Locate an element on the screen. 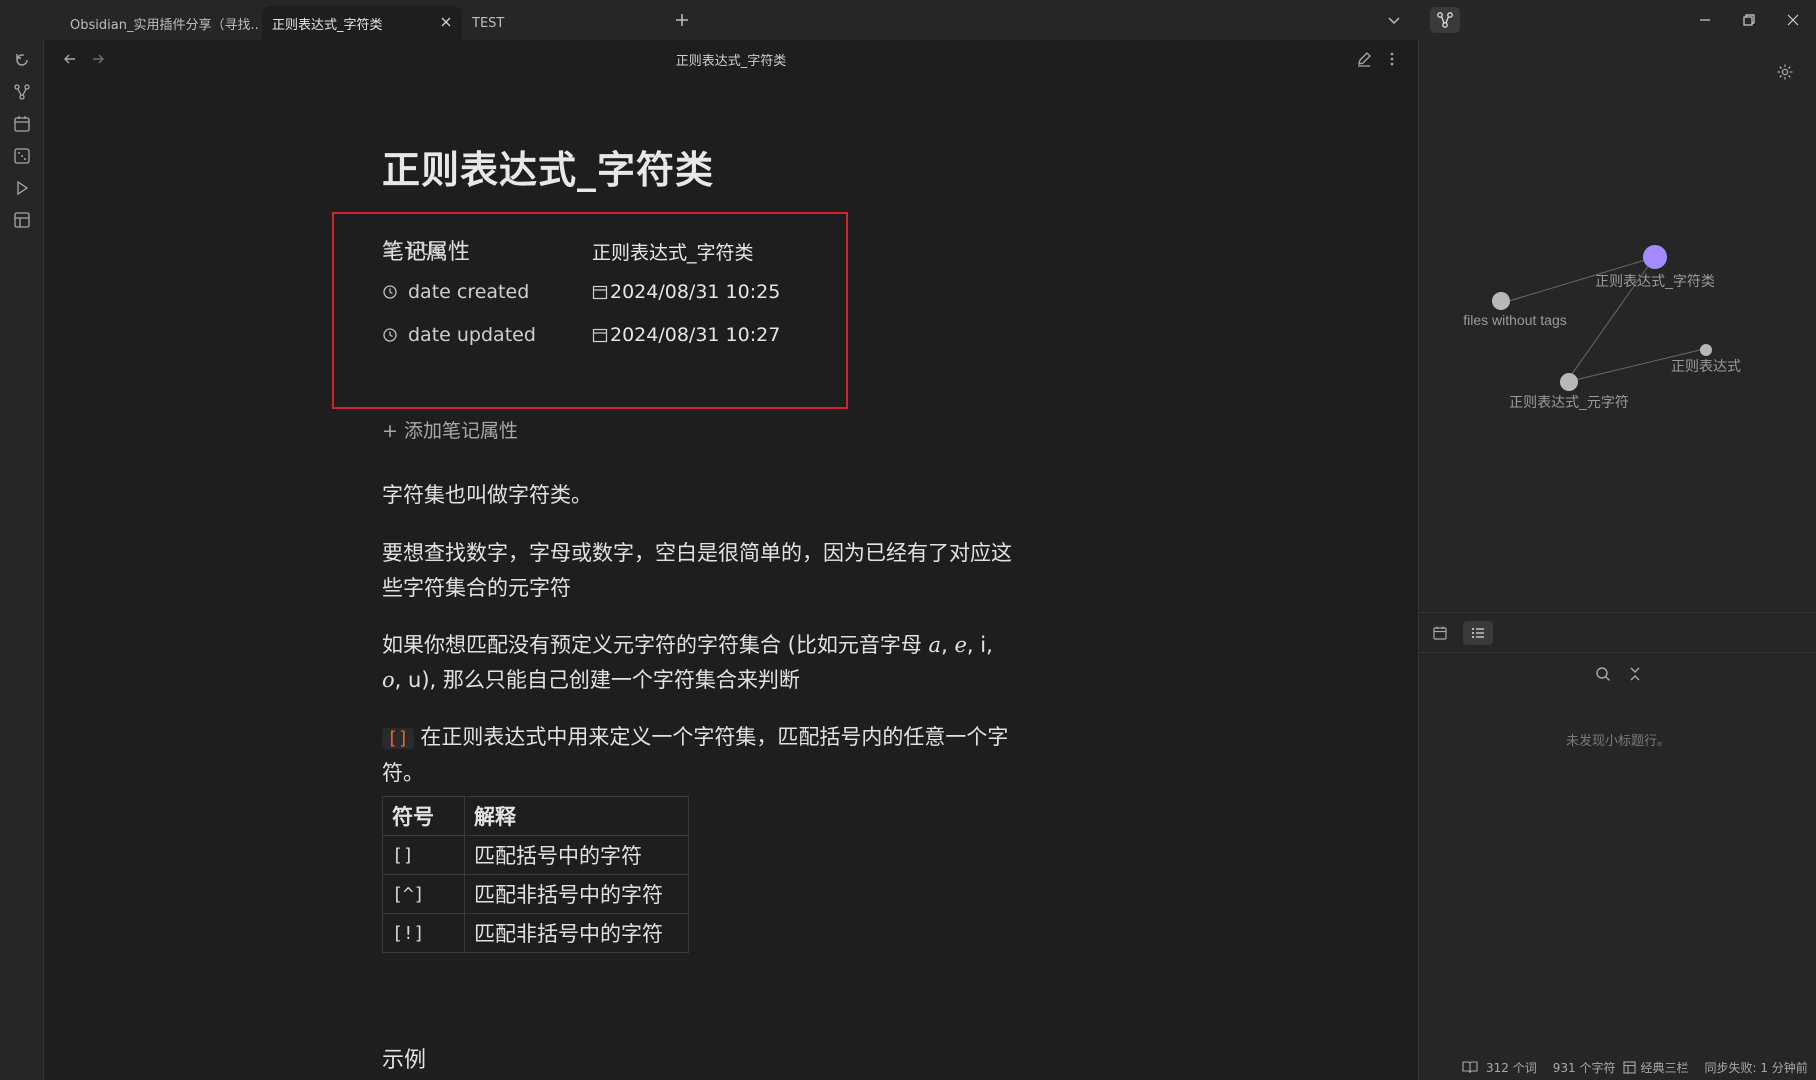 The image size is (1816, 1080). paragraph-text: 如果你想匹配没有预定义元字符的字符集合 (比如元音字母 is located at coordinates (655, 645).